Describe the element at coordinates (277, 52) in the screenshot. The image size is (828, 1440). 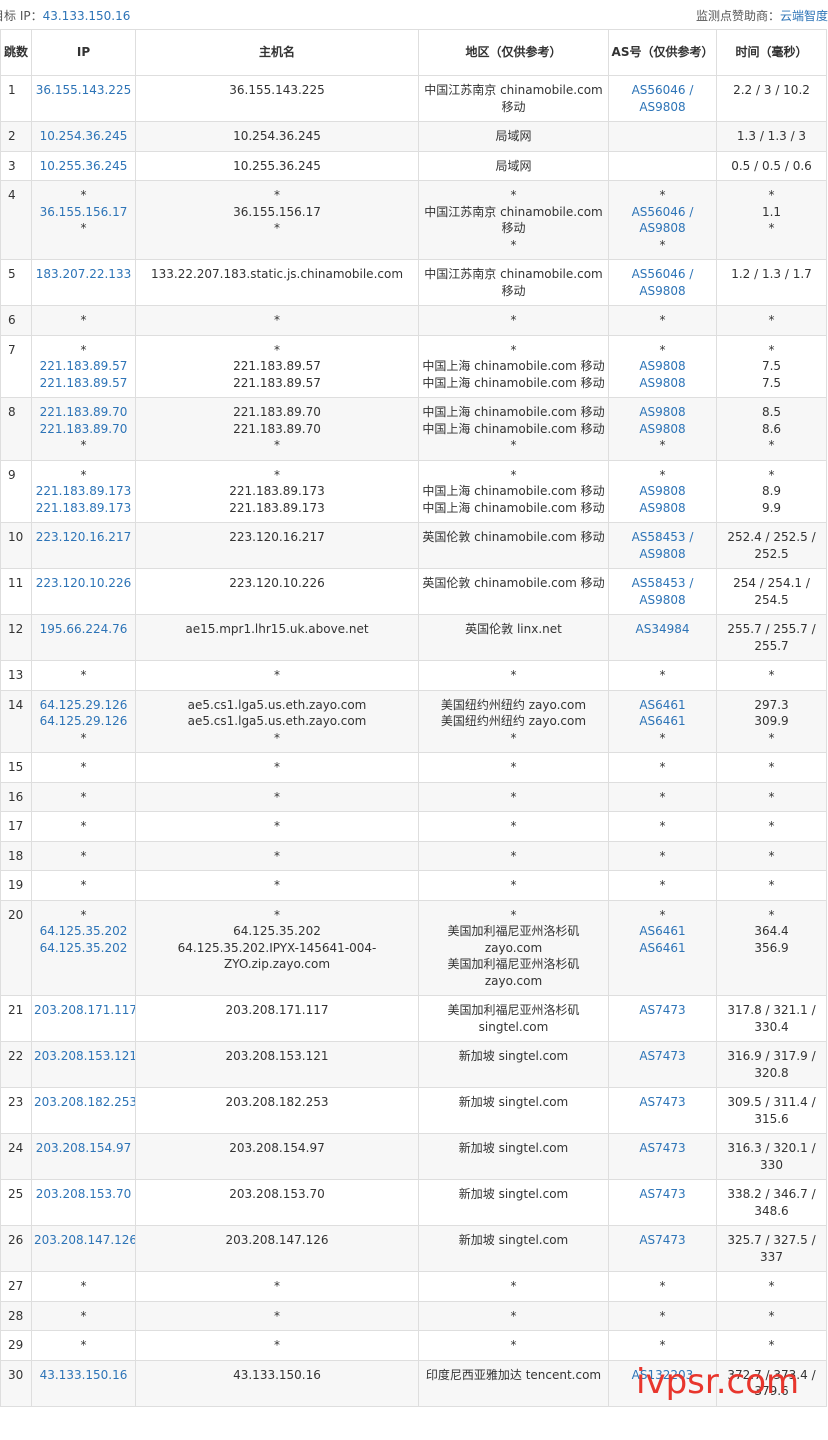
I see `header-hostname: 主机名` at that location.